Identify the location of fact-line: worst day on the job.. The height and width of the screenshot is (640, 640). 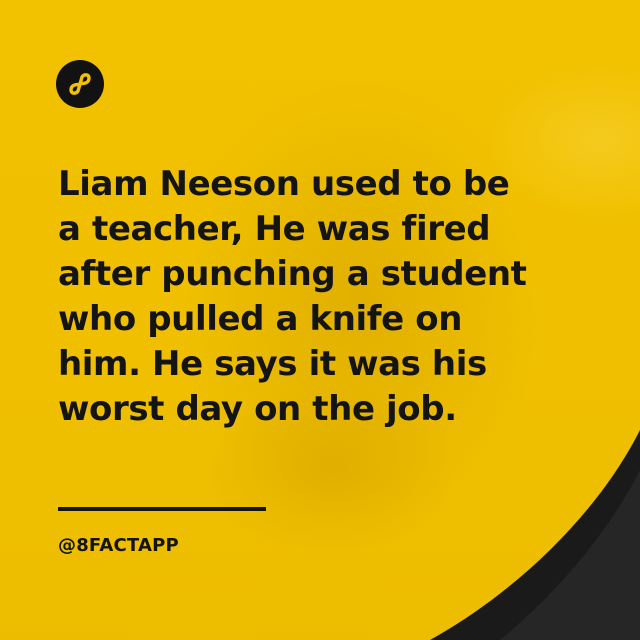
(257, 409).